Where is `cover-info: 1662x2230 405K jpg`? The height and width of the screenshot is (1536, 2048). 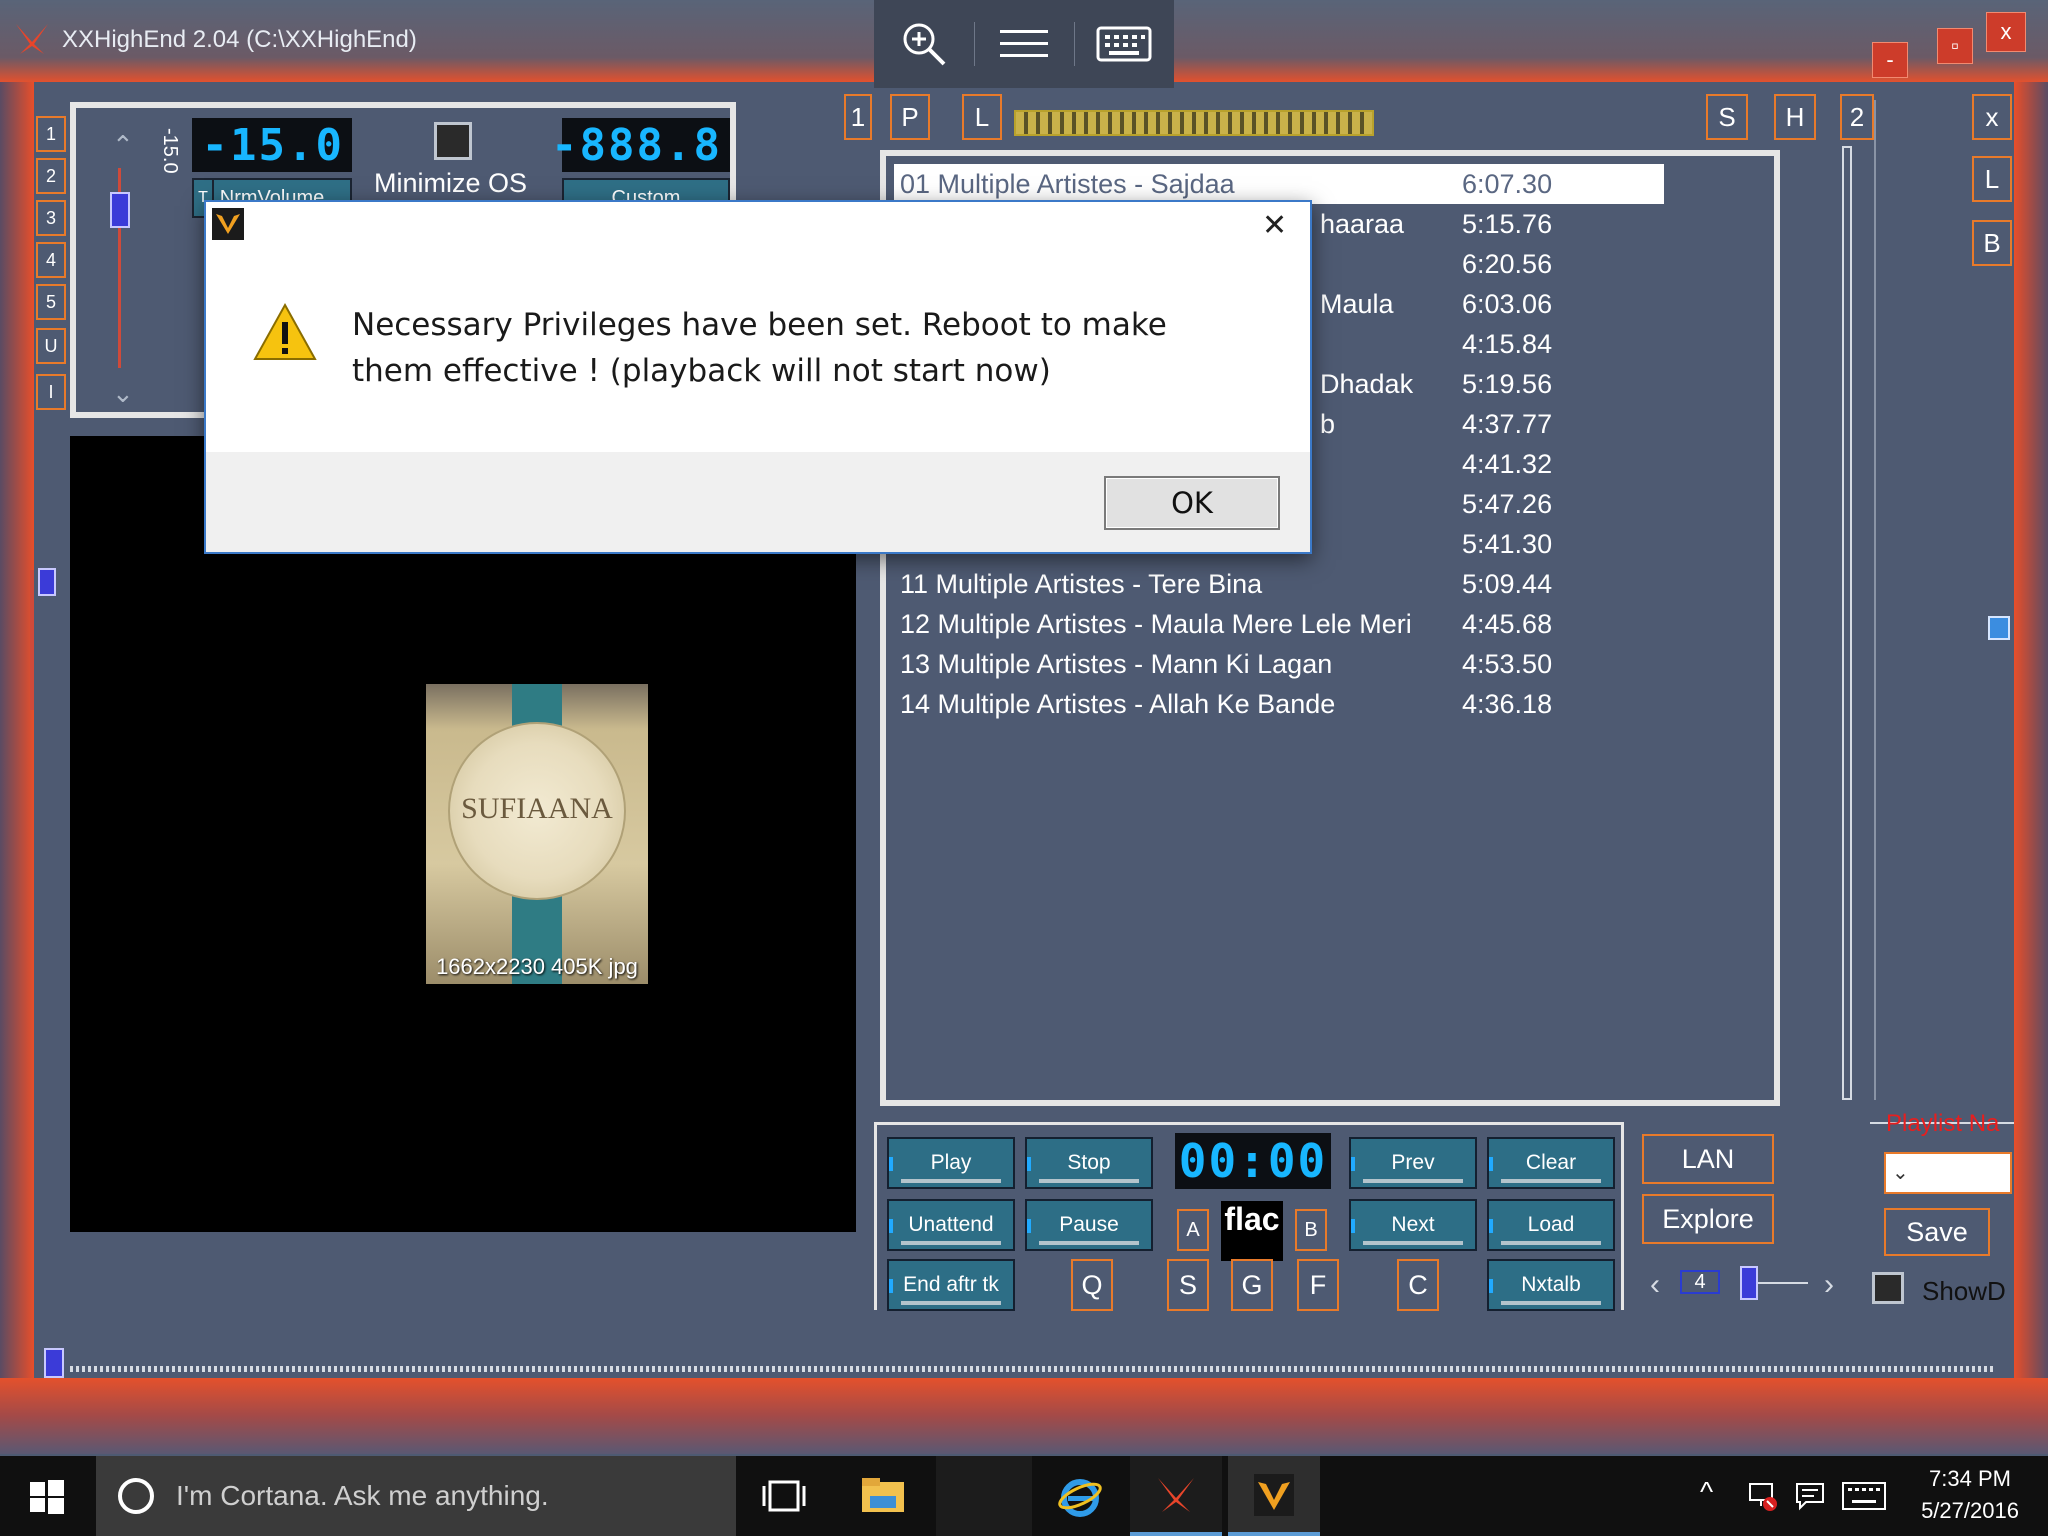
cover-info: 1662x2230 405K jpg is located at coordinates (537, 966).